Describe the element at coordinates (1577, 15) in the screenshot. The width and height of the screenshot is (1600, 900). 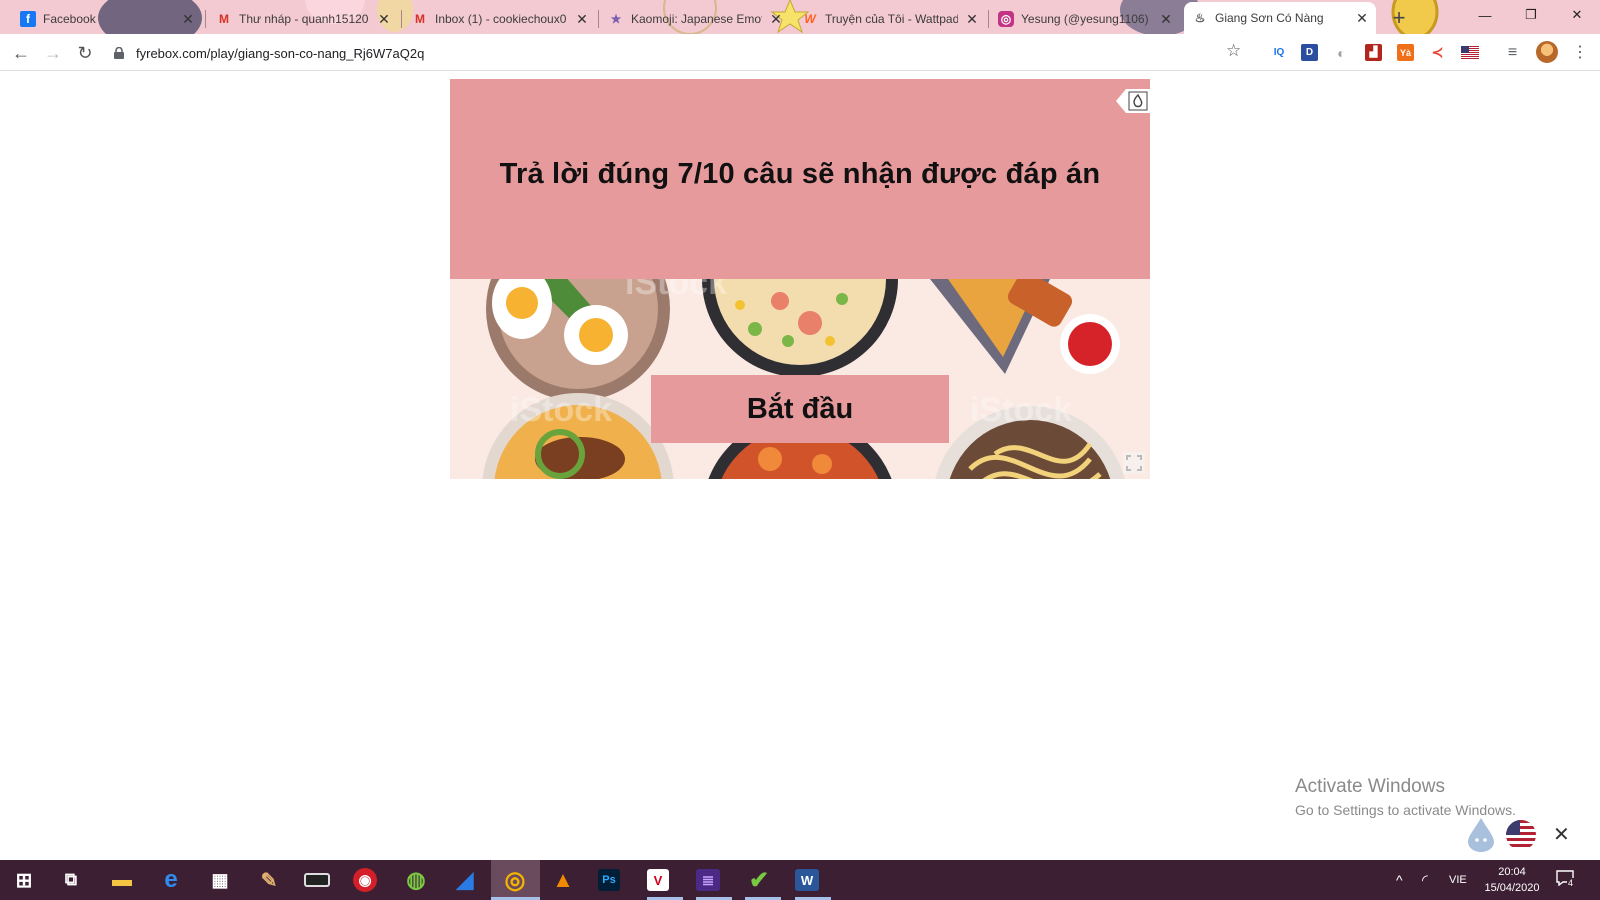
I see `close-window-button: ✕` at that location.